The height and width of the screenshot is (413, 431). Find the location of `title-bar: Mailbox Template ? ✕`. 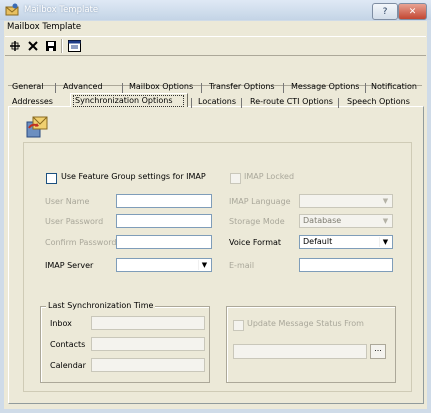

title-bar: Mailbox Template ? ✕ is located at coordinates (215, 10).